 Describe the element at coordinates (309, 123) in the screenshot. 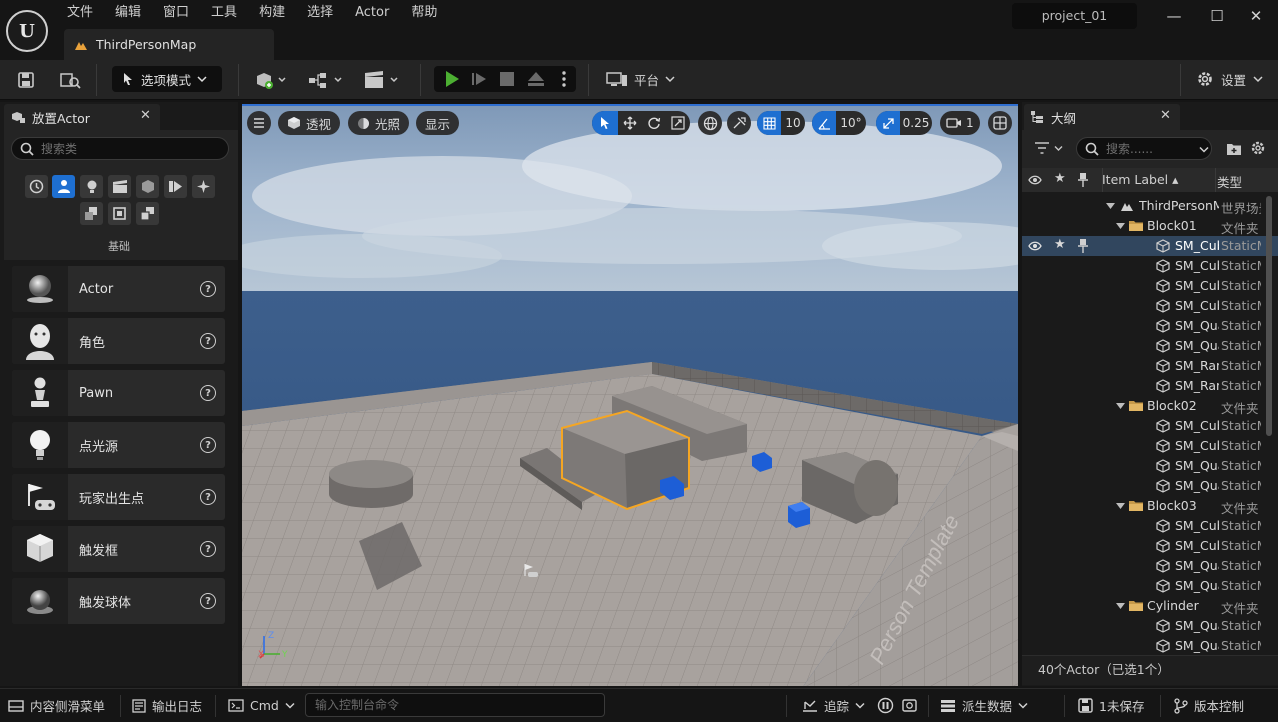

I see `perspective-button: 透视` at that location.